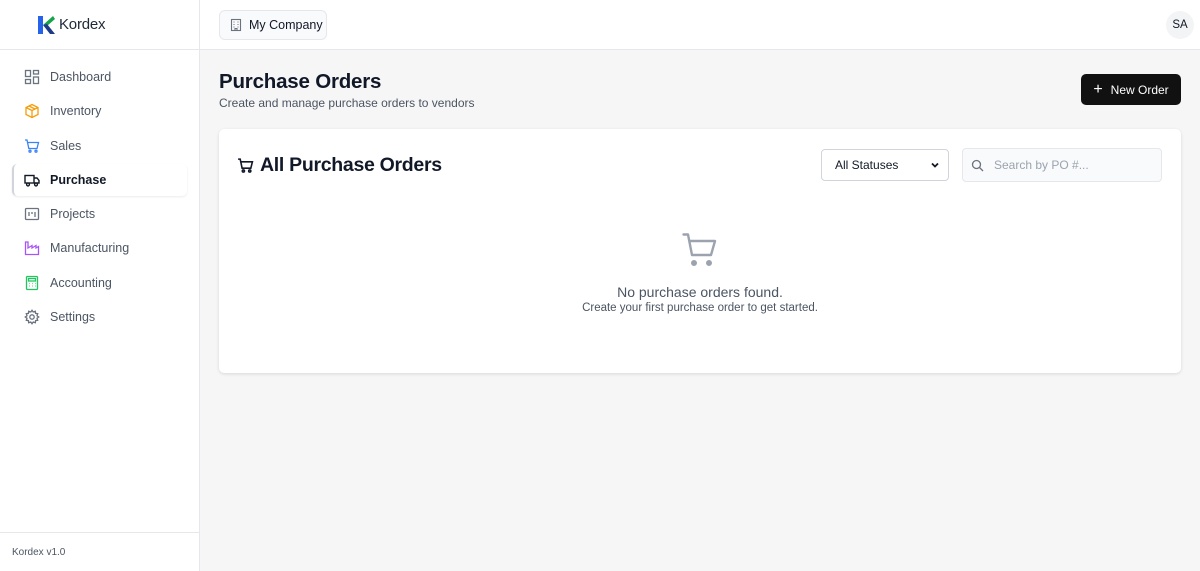  I want to click on app-logo: Kordex, so click(99, 25).